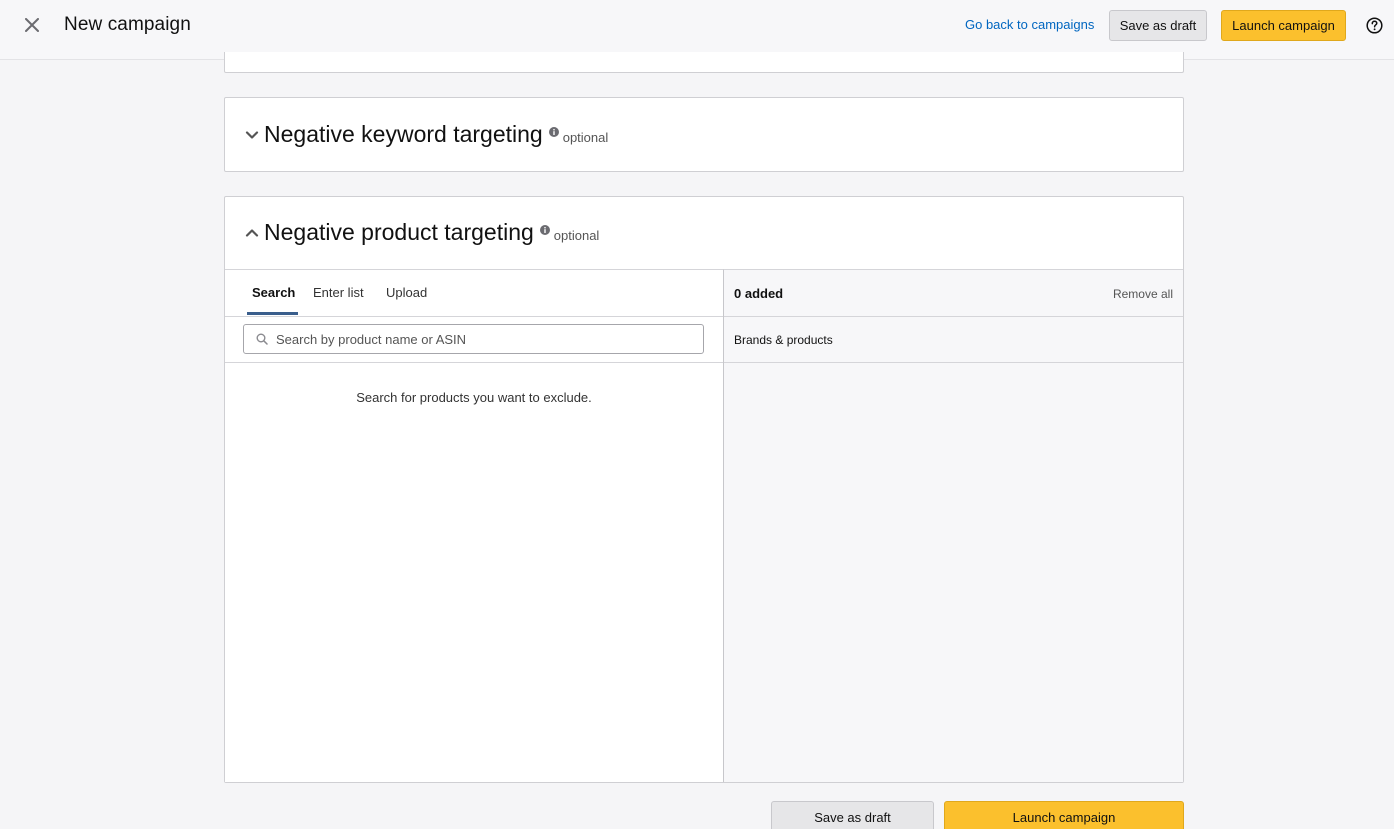 Image resolution: width=1394 pixels, height=829 pixels. Describe the element at coordinates (252, 233) in the screenshot. I see `chevron-up-icon` at that location.